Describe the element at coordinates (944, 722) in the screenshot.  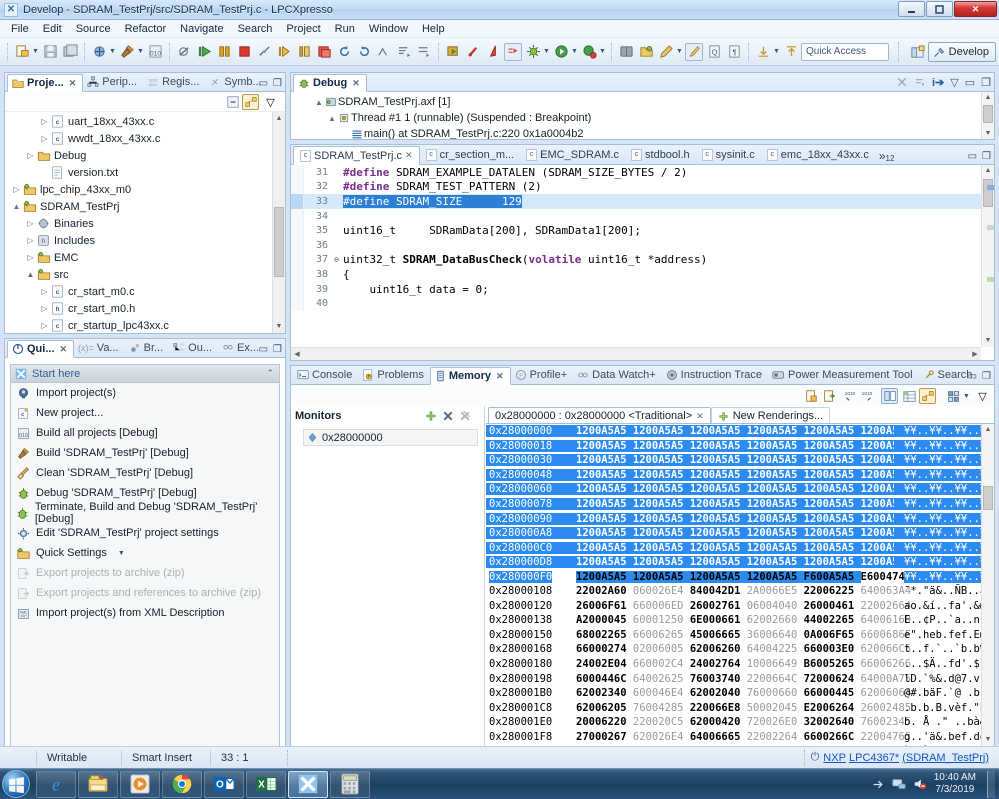
I see `memory-ascii-data: b. Å ." ..bà&.r@&.2E#.v` at that location.